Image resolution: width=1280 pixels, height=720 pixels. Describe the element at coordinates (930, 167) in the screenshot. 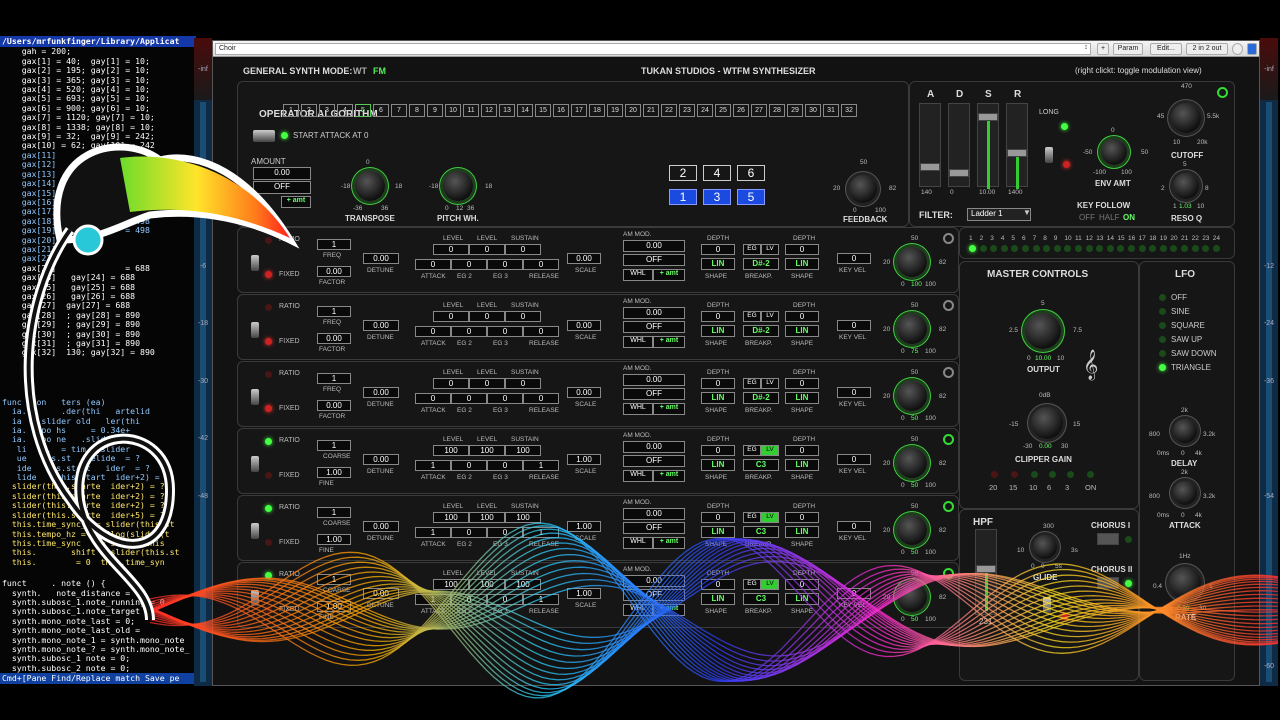

I see `adsr-thumb-A` at that location.